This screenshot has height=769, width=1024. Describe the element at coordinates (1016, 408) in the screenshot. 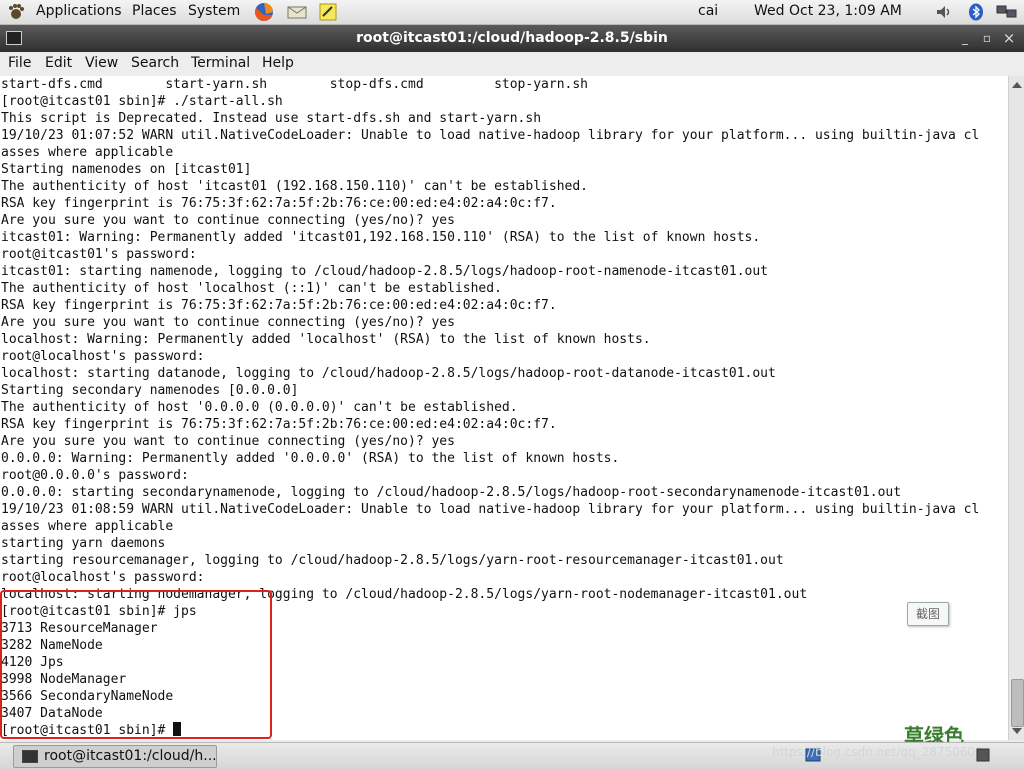

I see `vertical-scrollbar` at that location.